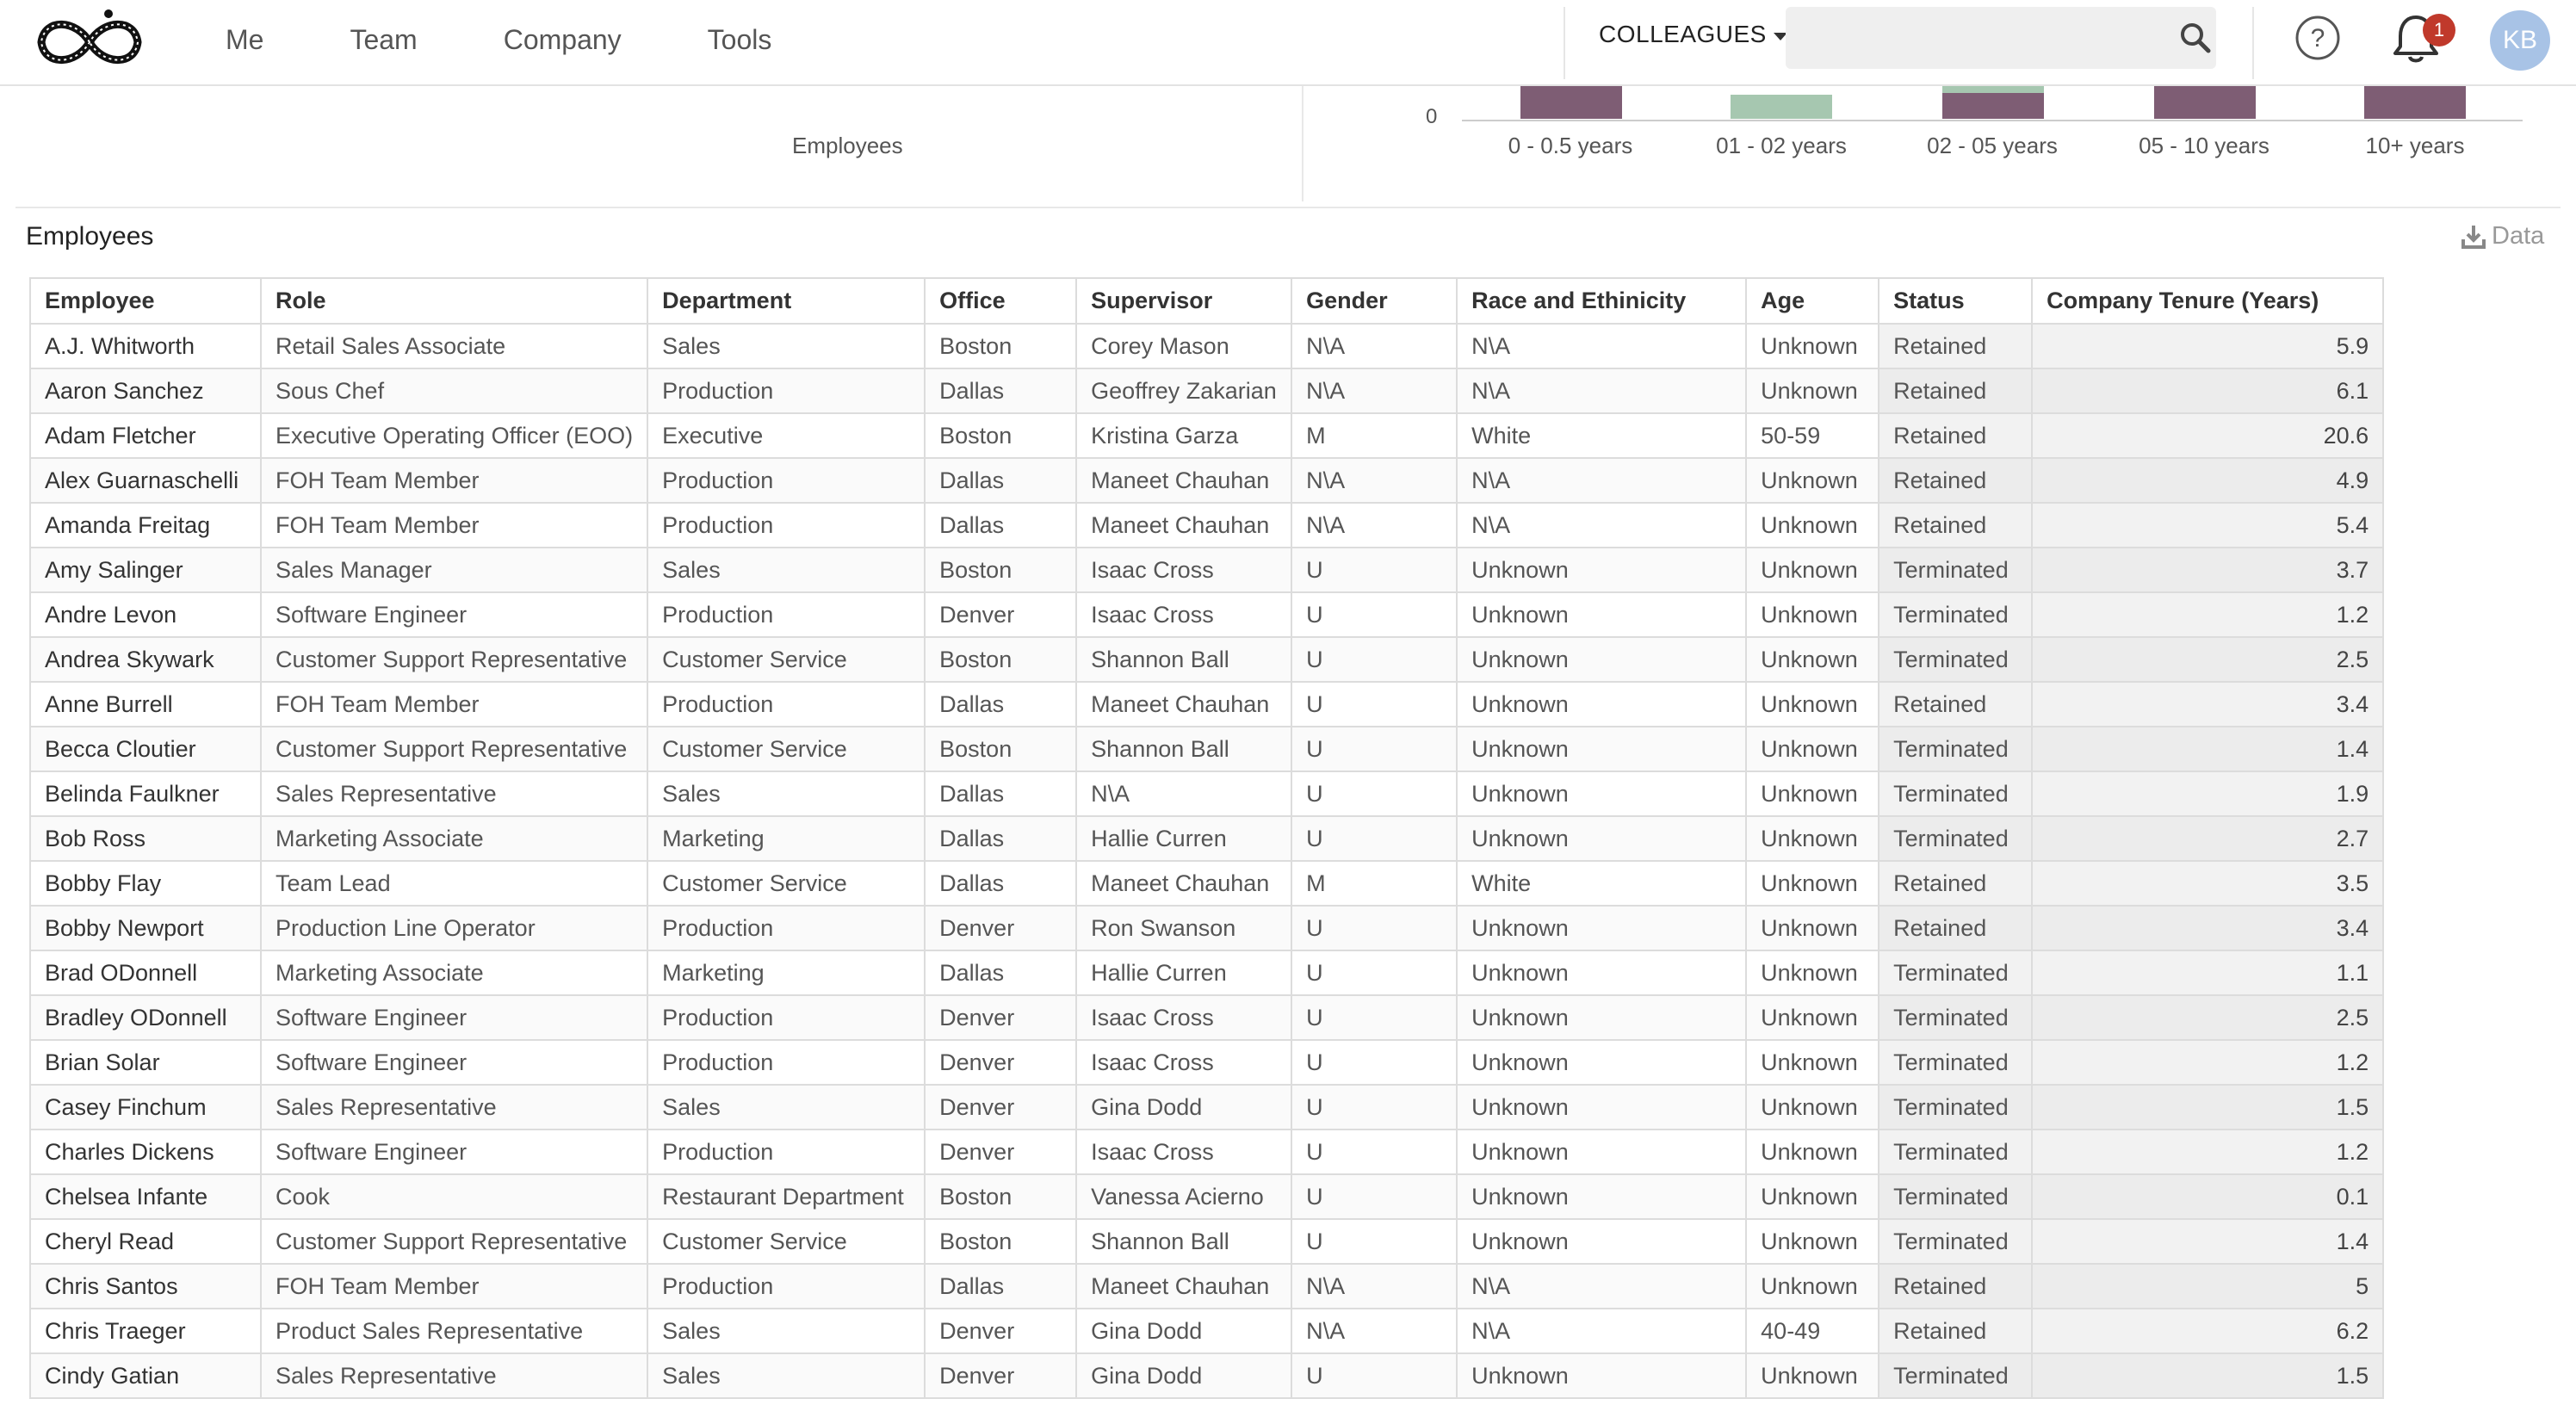  What do you see at coordinates (146, 1286) in the screenshot?
I see `cell-employee: Chris Santos` at bounding box center [146, 1286].